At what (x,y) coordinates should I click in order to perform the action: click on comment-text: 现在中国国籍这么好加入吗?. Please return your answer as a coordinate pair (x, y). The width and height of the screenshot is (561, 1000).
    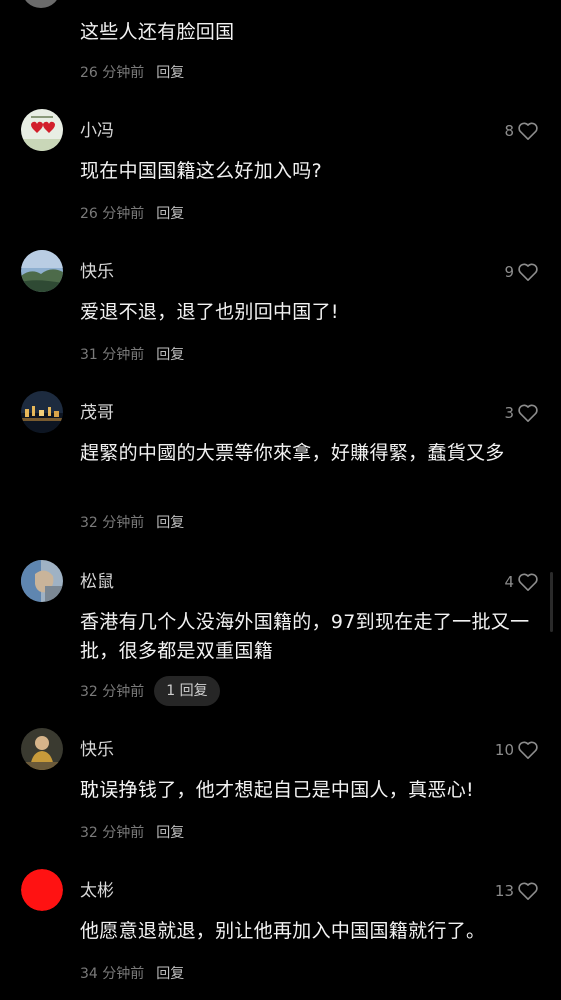
    Looking at the image, I should click on (201, 171).